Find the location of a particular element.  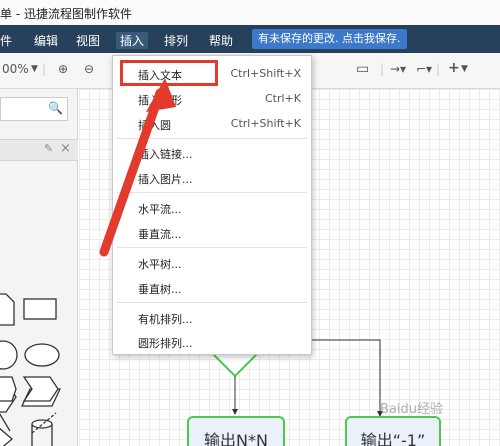

shape-section-header: ✎ × is located at coordinates (39, 150).